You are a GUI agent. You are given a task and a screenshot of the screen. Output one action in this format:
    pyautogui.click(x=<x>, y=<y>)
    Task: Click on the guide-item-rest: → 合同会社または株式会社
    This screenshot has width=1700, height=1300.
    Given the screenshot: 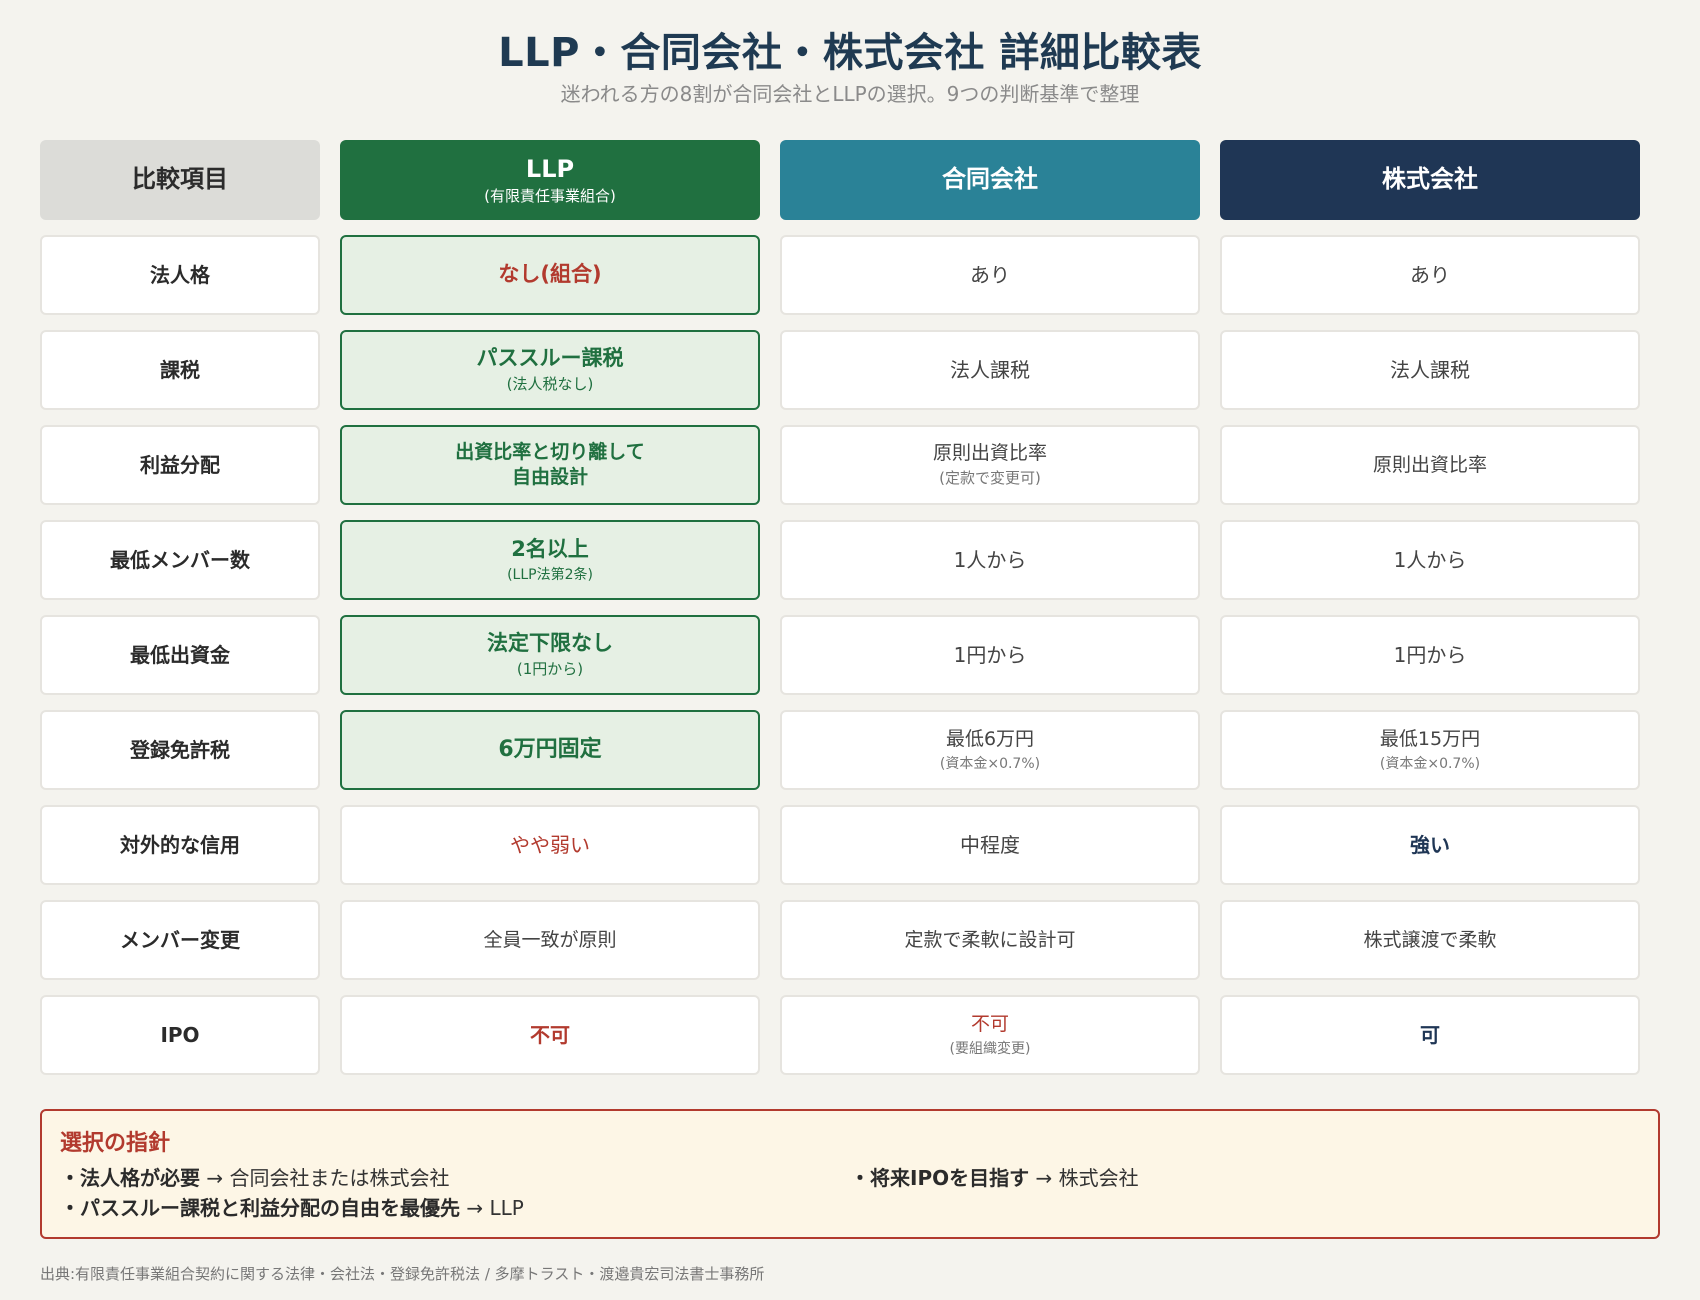 What is the action you would take?
    pyautogui.click(x=325, y=1178)
    